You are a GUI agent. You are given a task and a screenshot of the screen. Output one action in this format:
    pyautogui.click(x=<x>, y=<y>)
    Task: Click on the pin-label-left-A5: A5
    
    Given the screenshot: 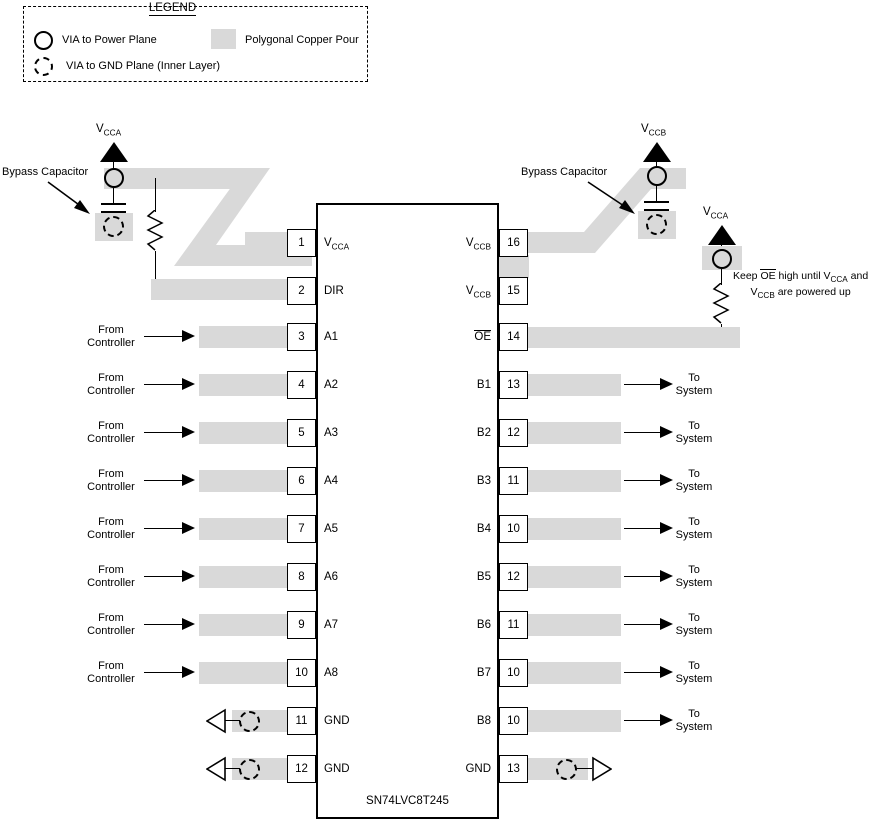 What is the action you would take?
    pyautogui.click(x=331, y=529)
    